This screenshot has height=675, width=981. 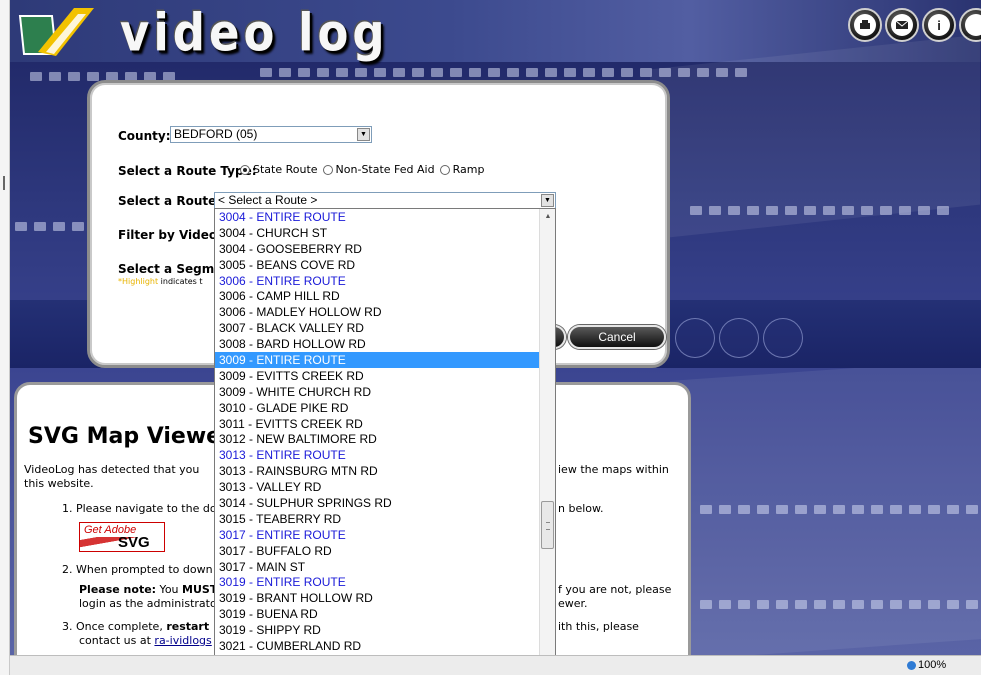 What do you see at coordinates (385, 169) in the screenshot?
I see `radio-non-state-fed-aid-label: Non-State Fed Aid` at bounding box center [385, 169].